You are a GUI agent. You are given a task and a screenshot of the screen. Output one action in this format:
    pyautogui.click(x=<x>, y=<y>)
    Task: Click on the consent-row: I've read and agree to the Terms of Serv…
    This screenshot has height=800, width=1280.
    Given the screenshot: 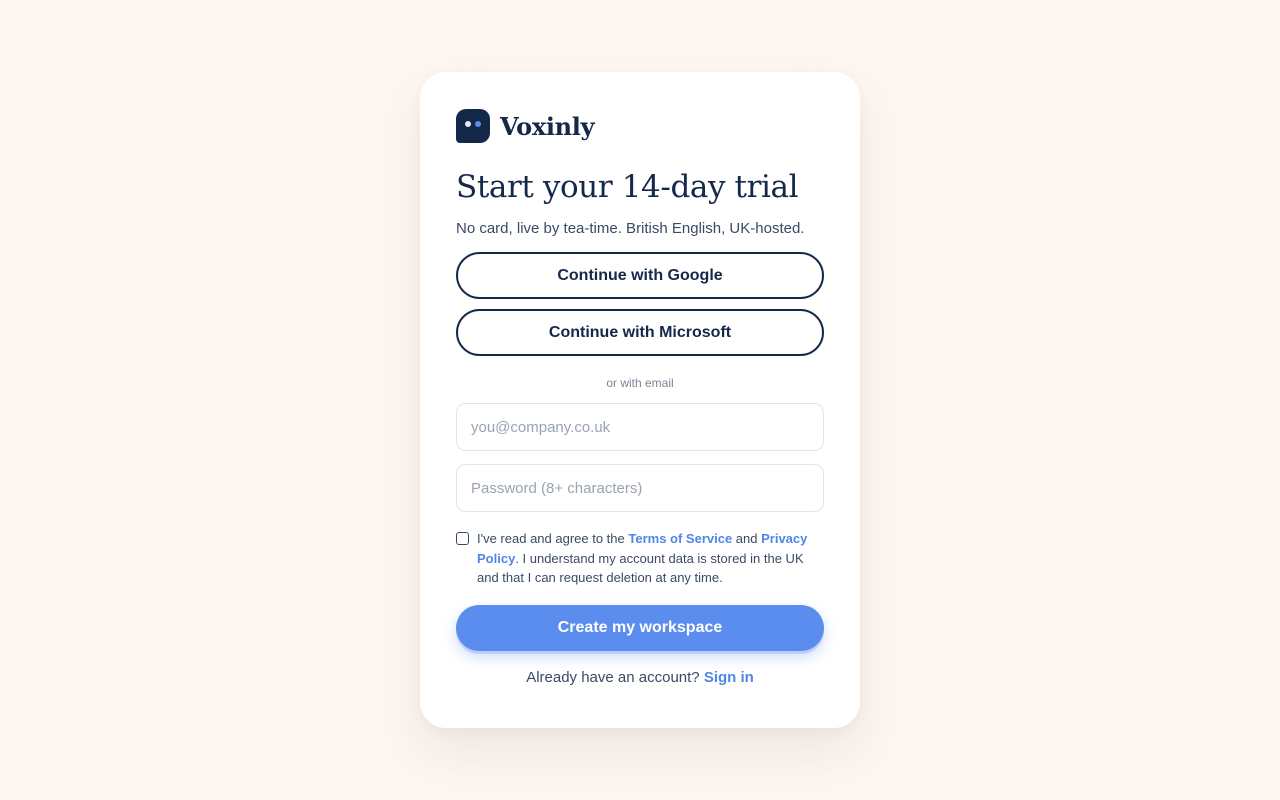 What is the action you would take?
    pyautogui.click(x=640, y=558)
    